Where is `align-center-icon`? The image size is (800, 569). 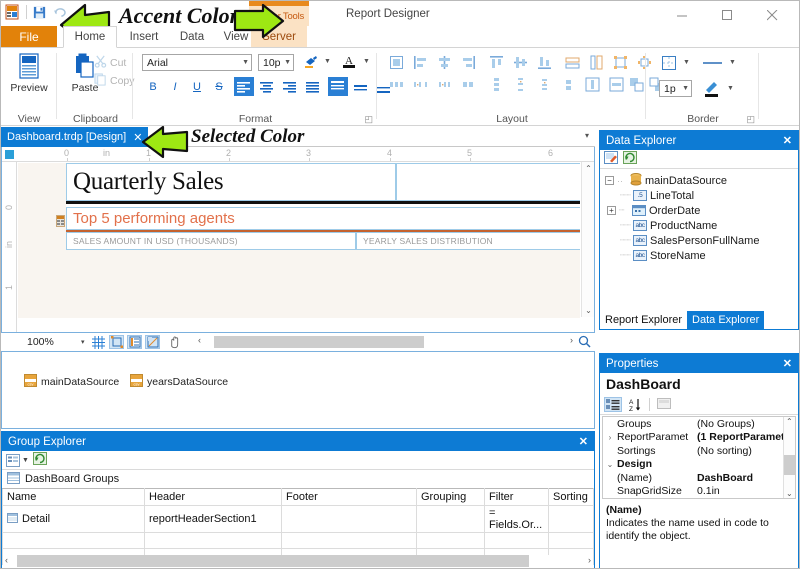 align-center-icon is located at coordinates (267, 86).